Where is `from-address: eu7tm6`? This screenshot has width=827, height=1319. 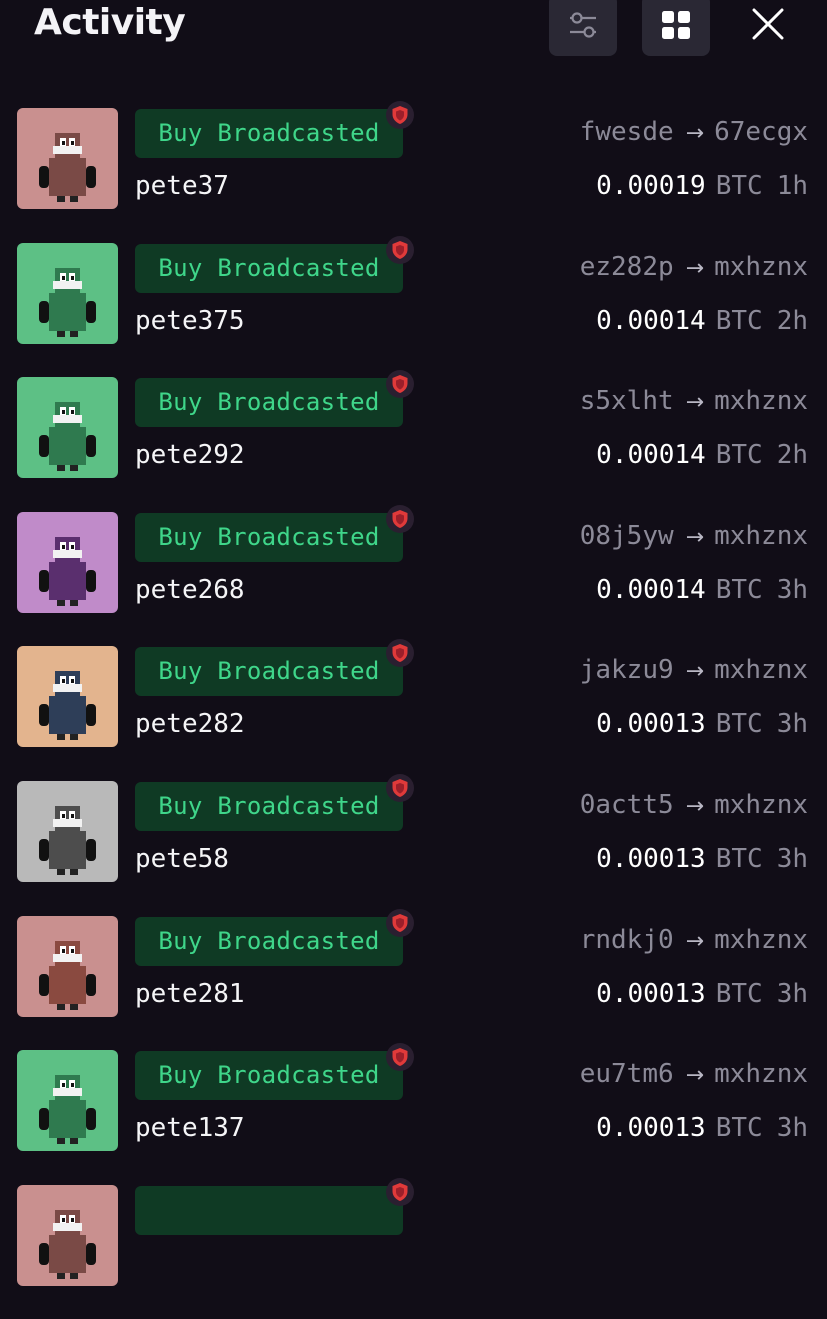
from-address: eu7tm6 is located at coordinates (627, 1074).